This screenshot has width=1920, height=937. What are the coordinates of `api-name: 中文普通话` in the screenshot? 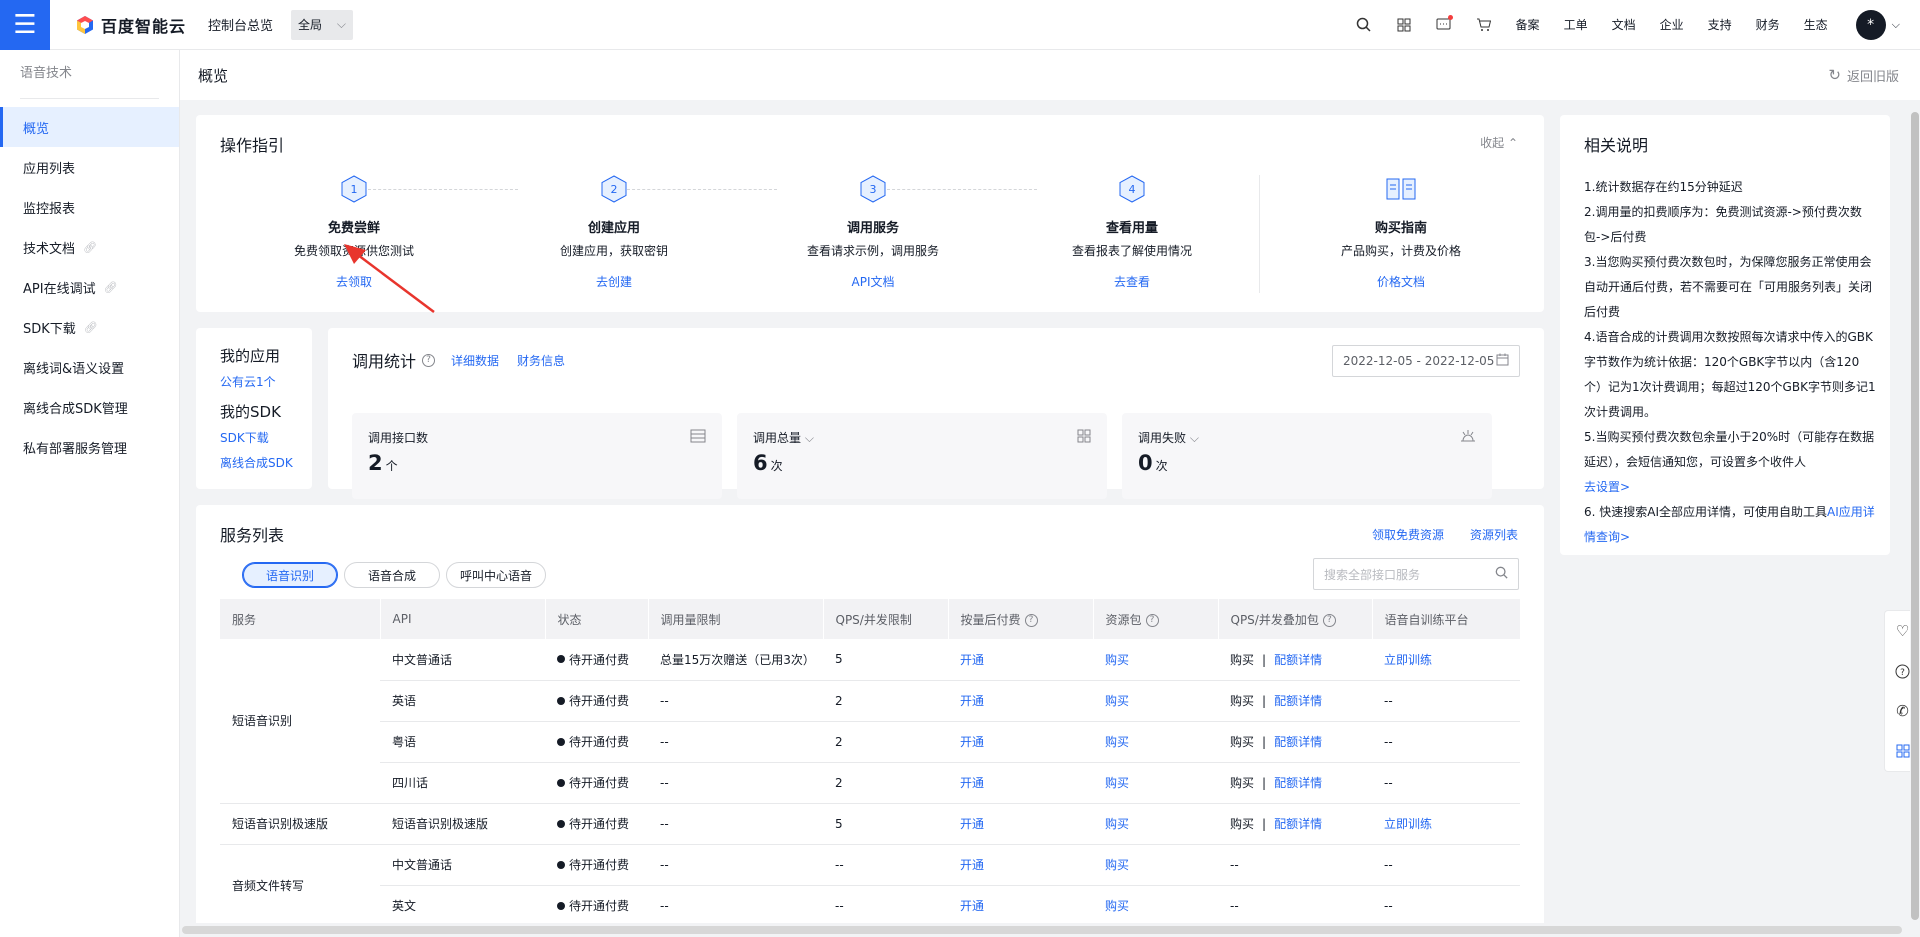 It's located at (462, 865).